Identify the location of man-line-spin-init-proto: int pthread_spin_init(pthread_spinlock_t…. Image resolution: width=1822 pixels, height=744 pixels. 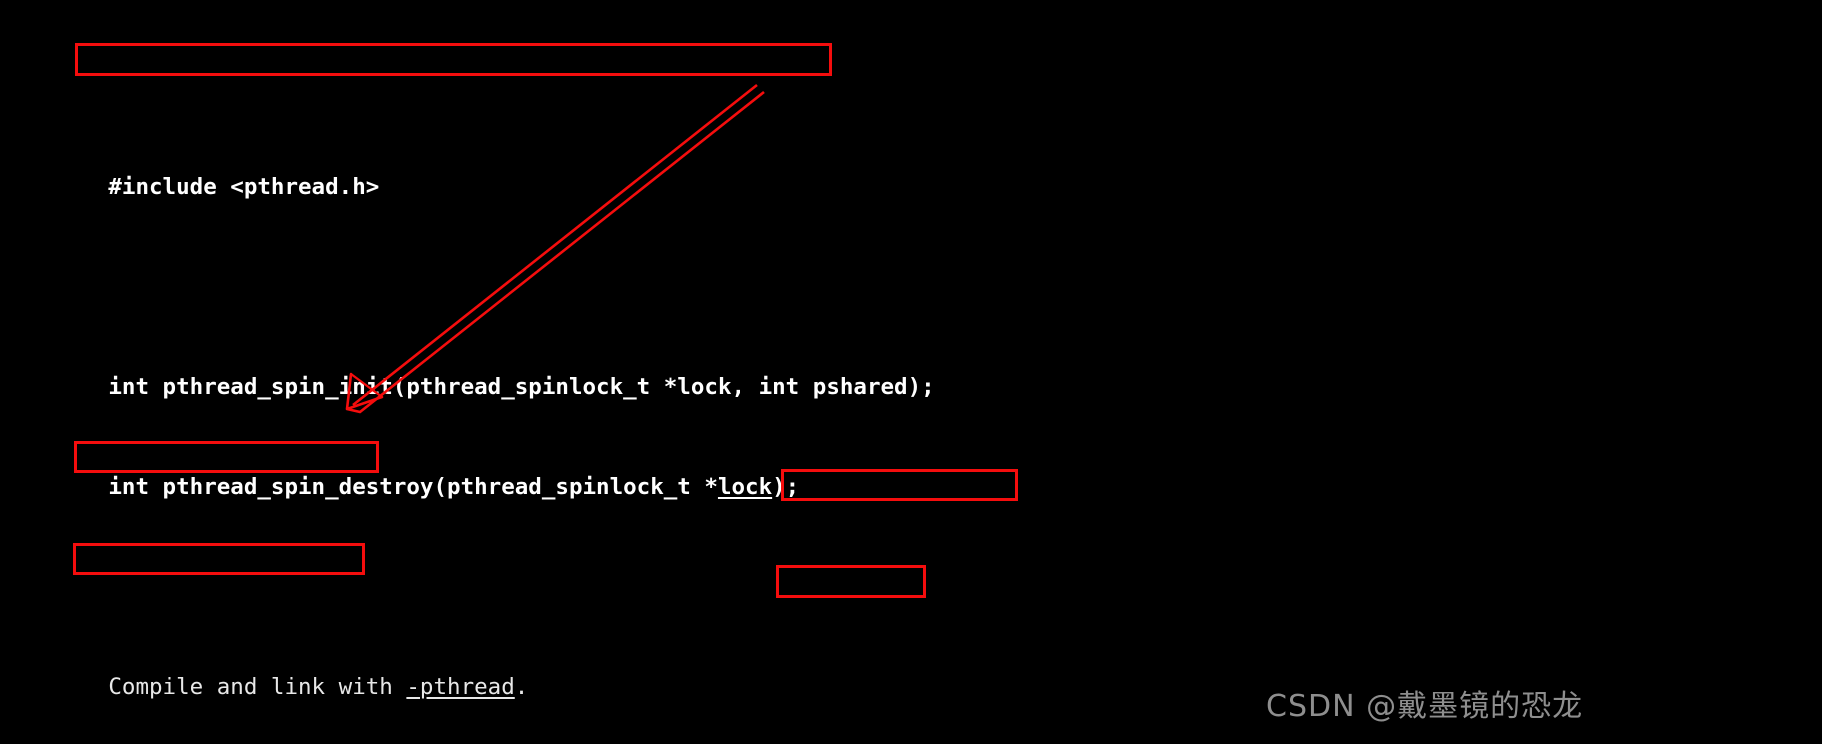
(911, 387).